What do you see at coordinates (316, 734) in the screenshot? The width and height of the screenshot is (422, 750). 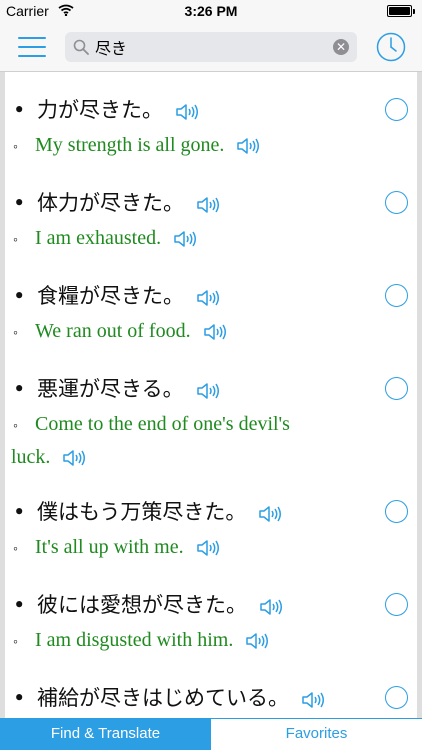 I see `tab-favorites: Favorites` at bounding box center [316, 734].